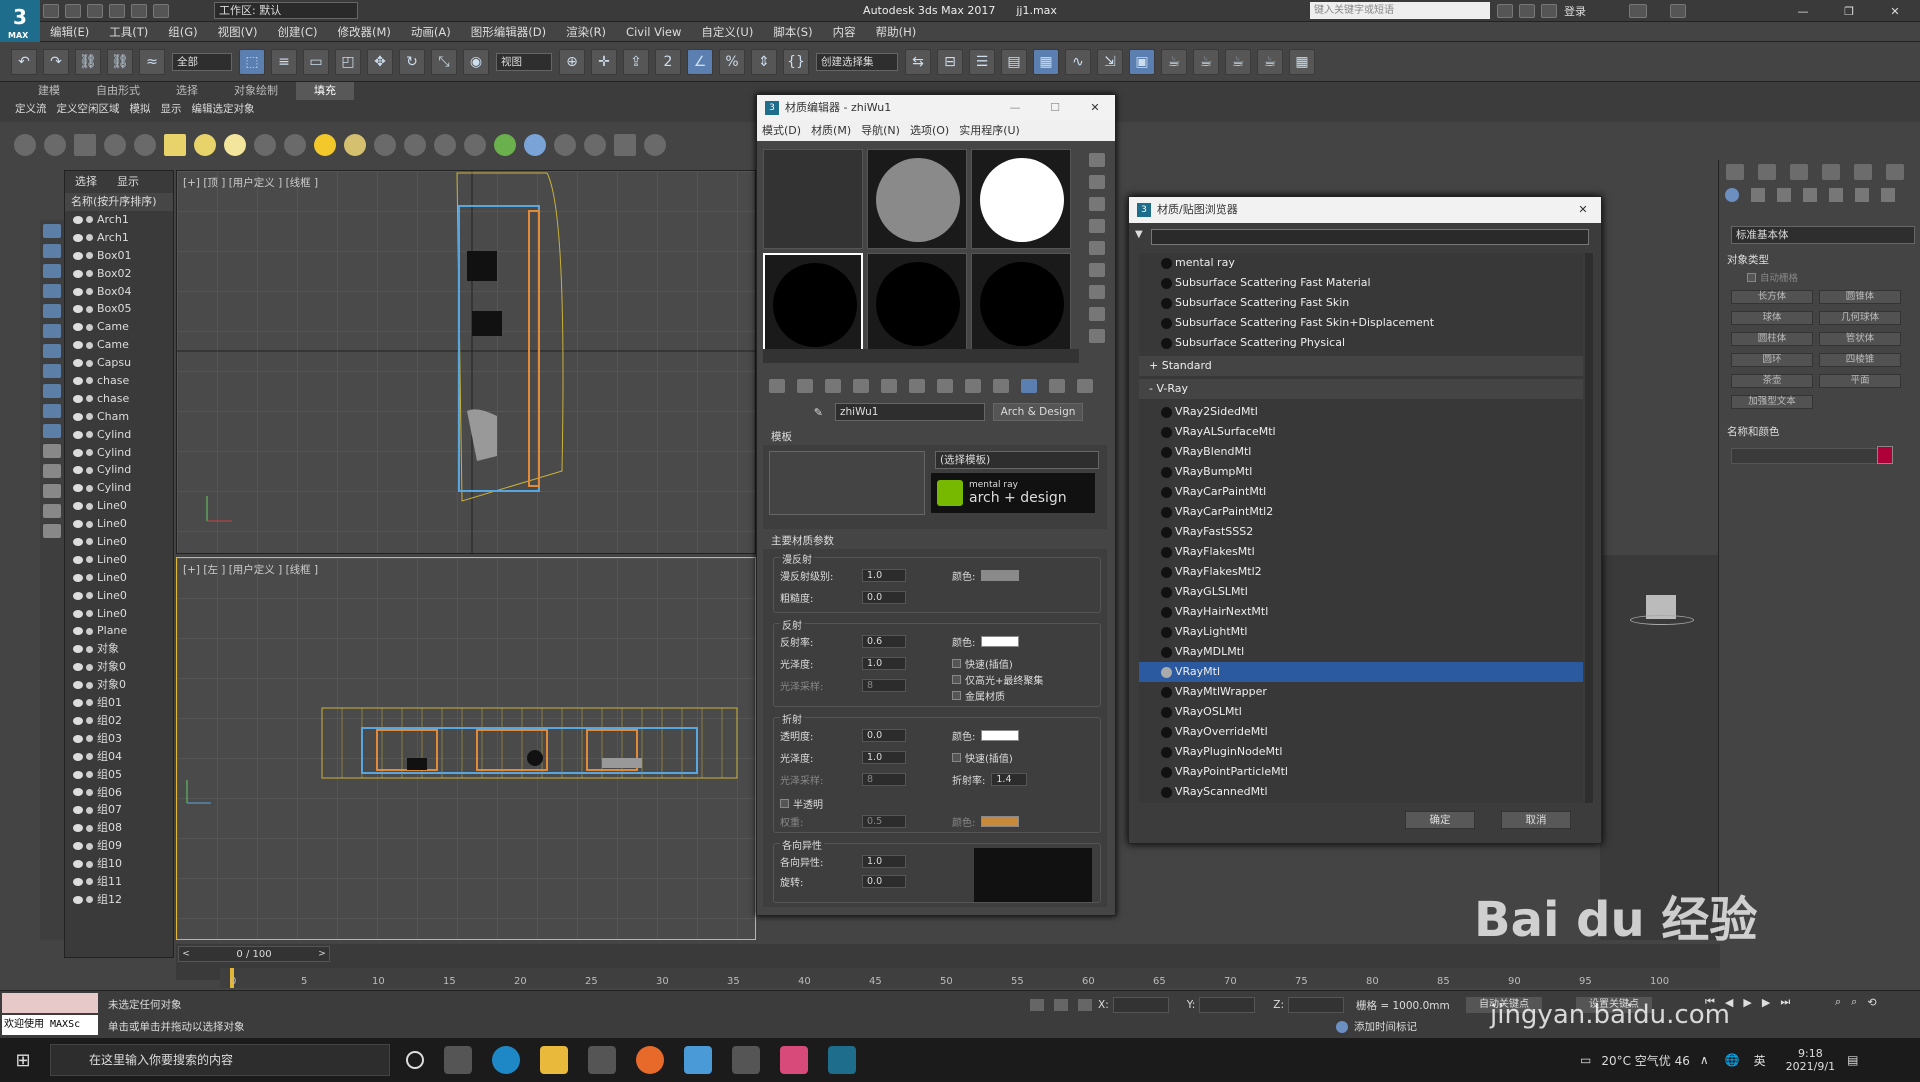 The height and width of the screenshot is (1082, 1920). I want to click on display-none-icon, so click(52, 471).